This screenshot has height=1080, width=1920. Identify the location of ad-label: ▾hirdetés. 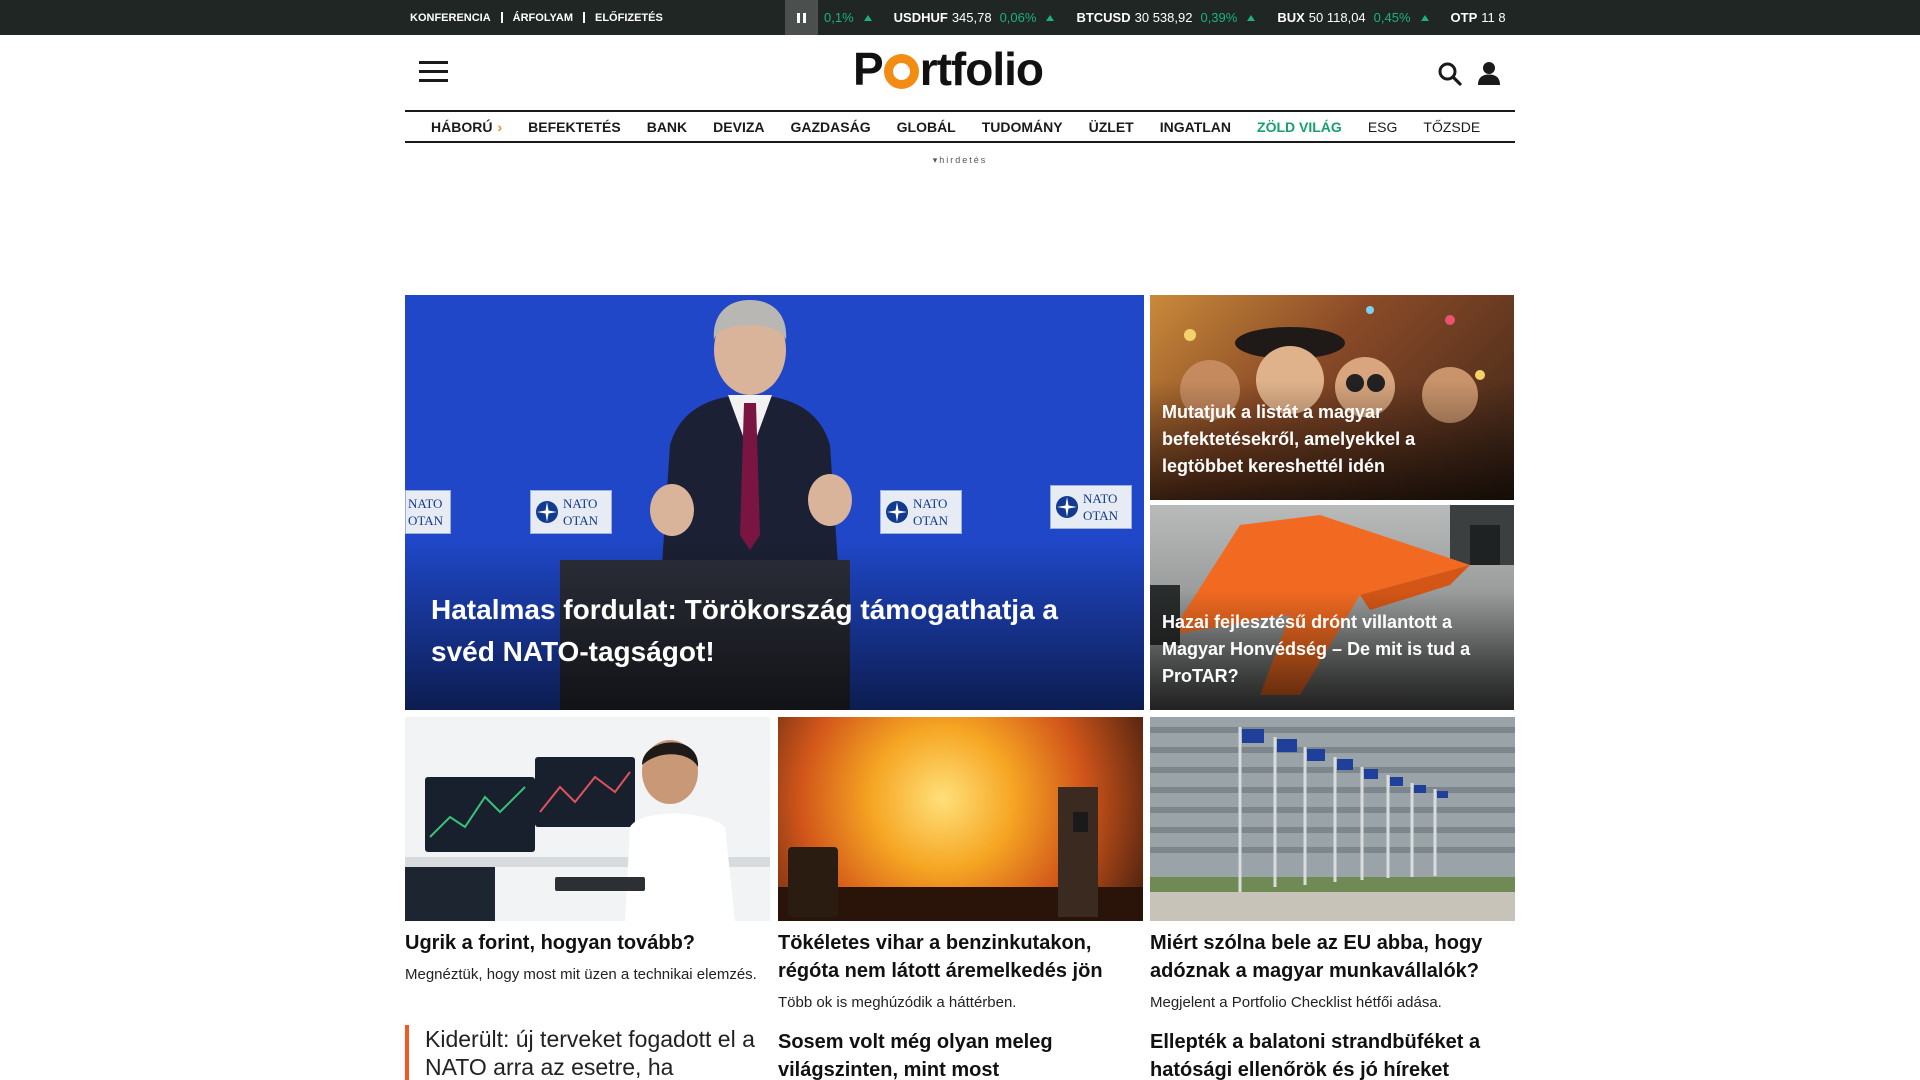
(960, 160).